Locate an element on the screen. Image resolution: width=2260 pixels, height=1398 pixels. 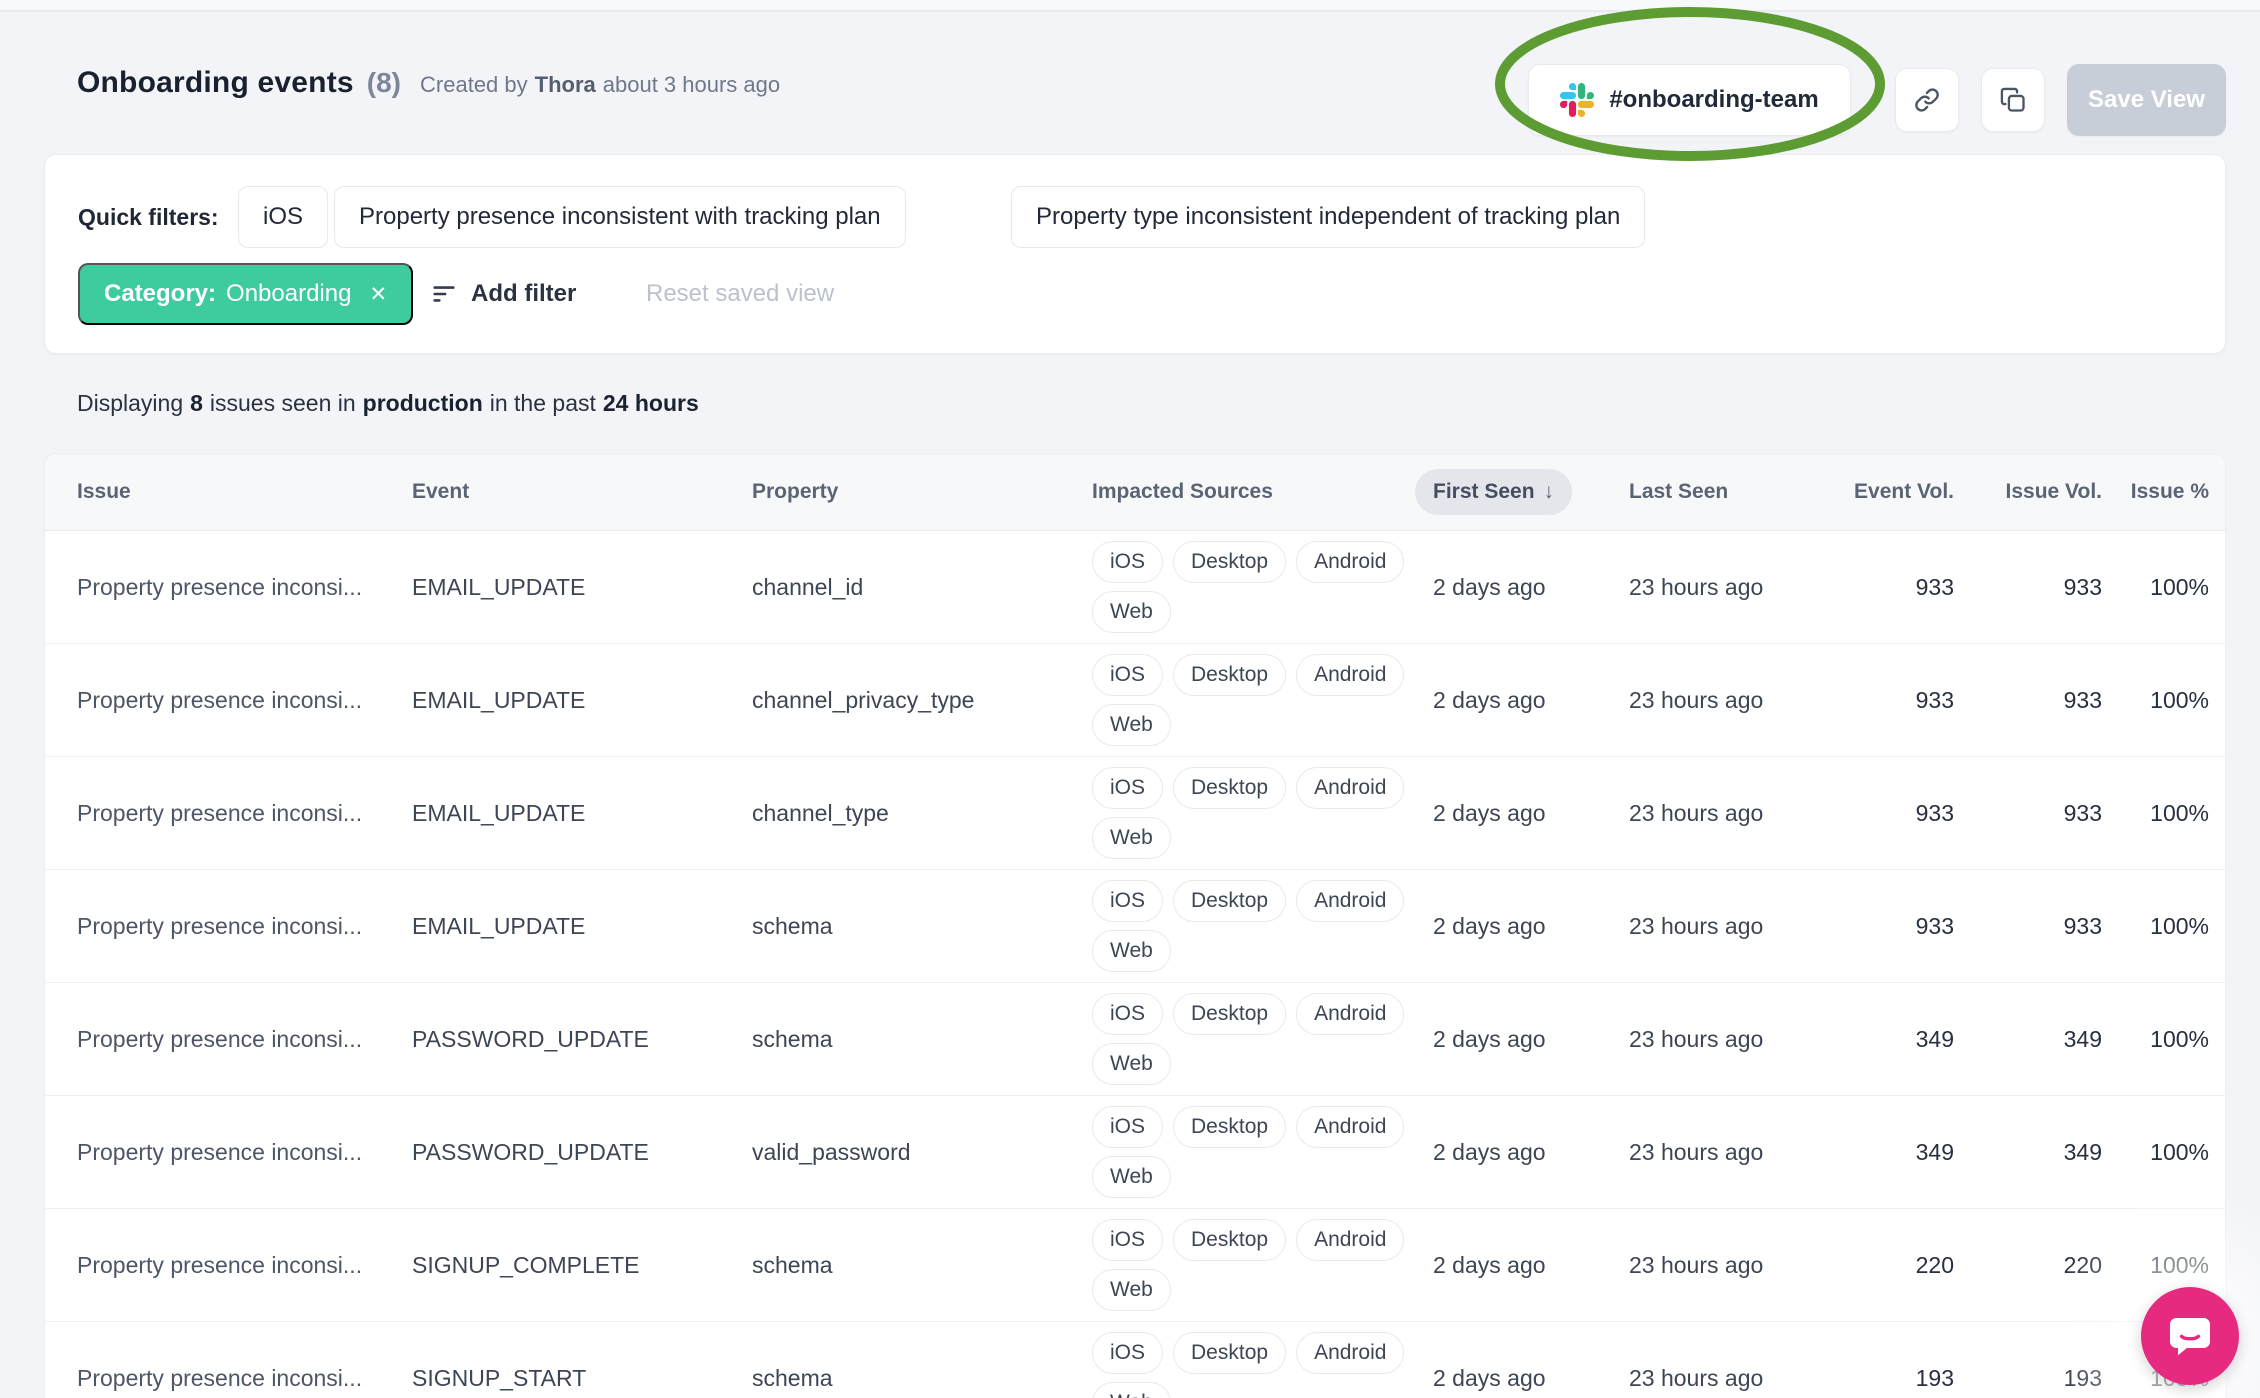
filter-lines-icon is located at coordinates (444, 294).